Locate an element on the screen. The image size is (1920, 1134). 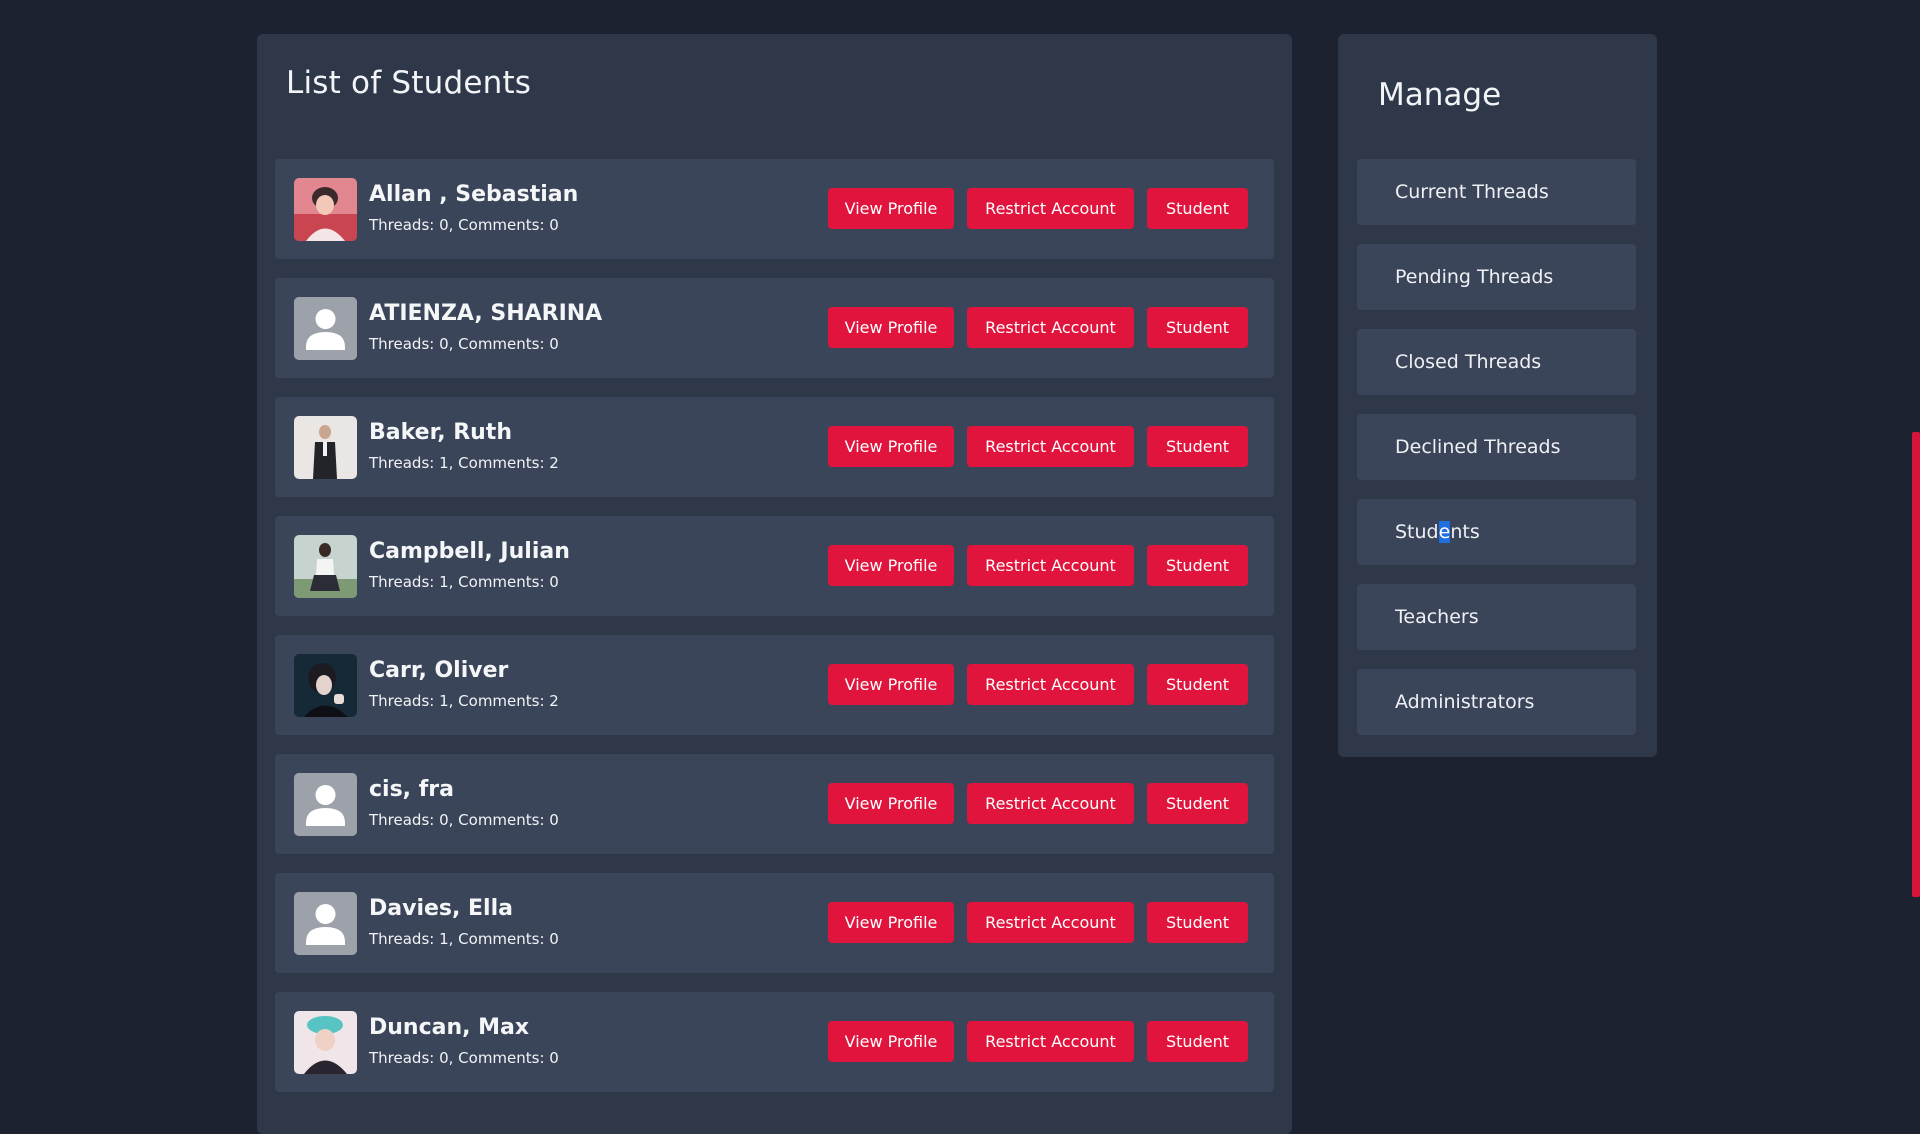
label-text-after-selection: nts is located at coordinates (1465, 532).